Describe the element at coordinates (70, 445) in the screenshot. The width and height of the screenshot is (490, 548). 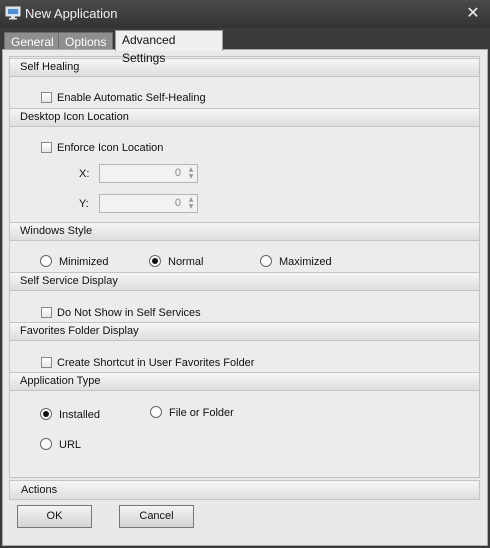
I see `url-label: URL` at that location.